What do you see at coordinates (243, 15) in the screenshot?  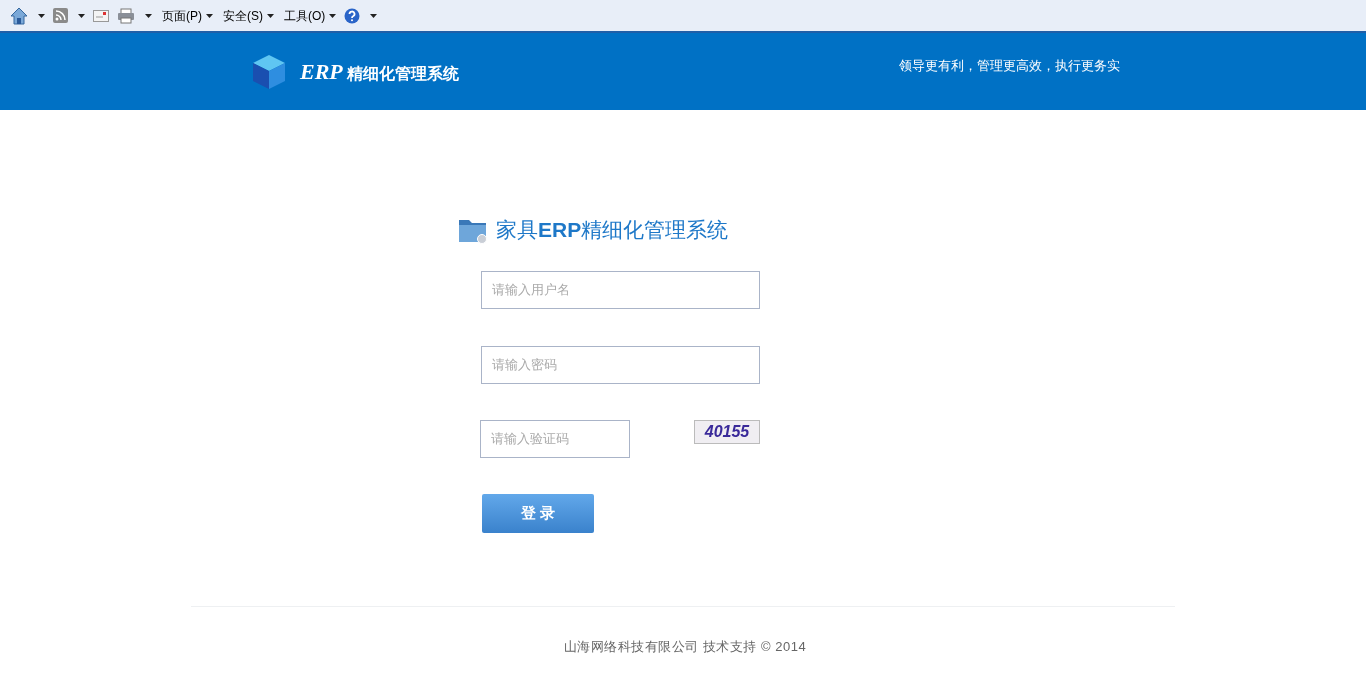 I see `menu-item: 安全(S)` at bounding box center [243, 15].